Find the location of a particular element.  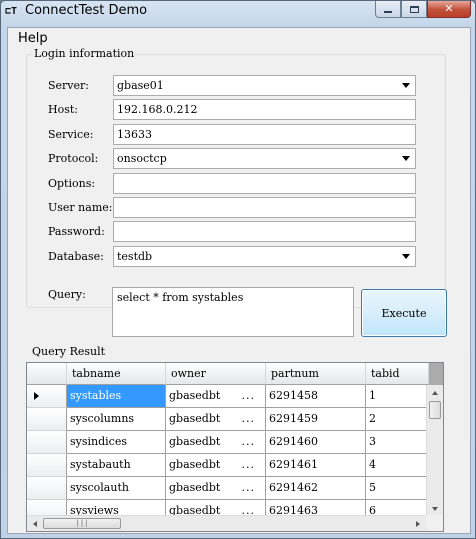

options-label: Options: is located at coordinates (72, 183).